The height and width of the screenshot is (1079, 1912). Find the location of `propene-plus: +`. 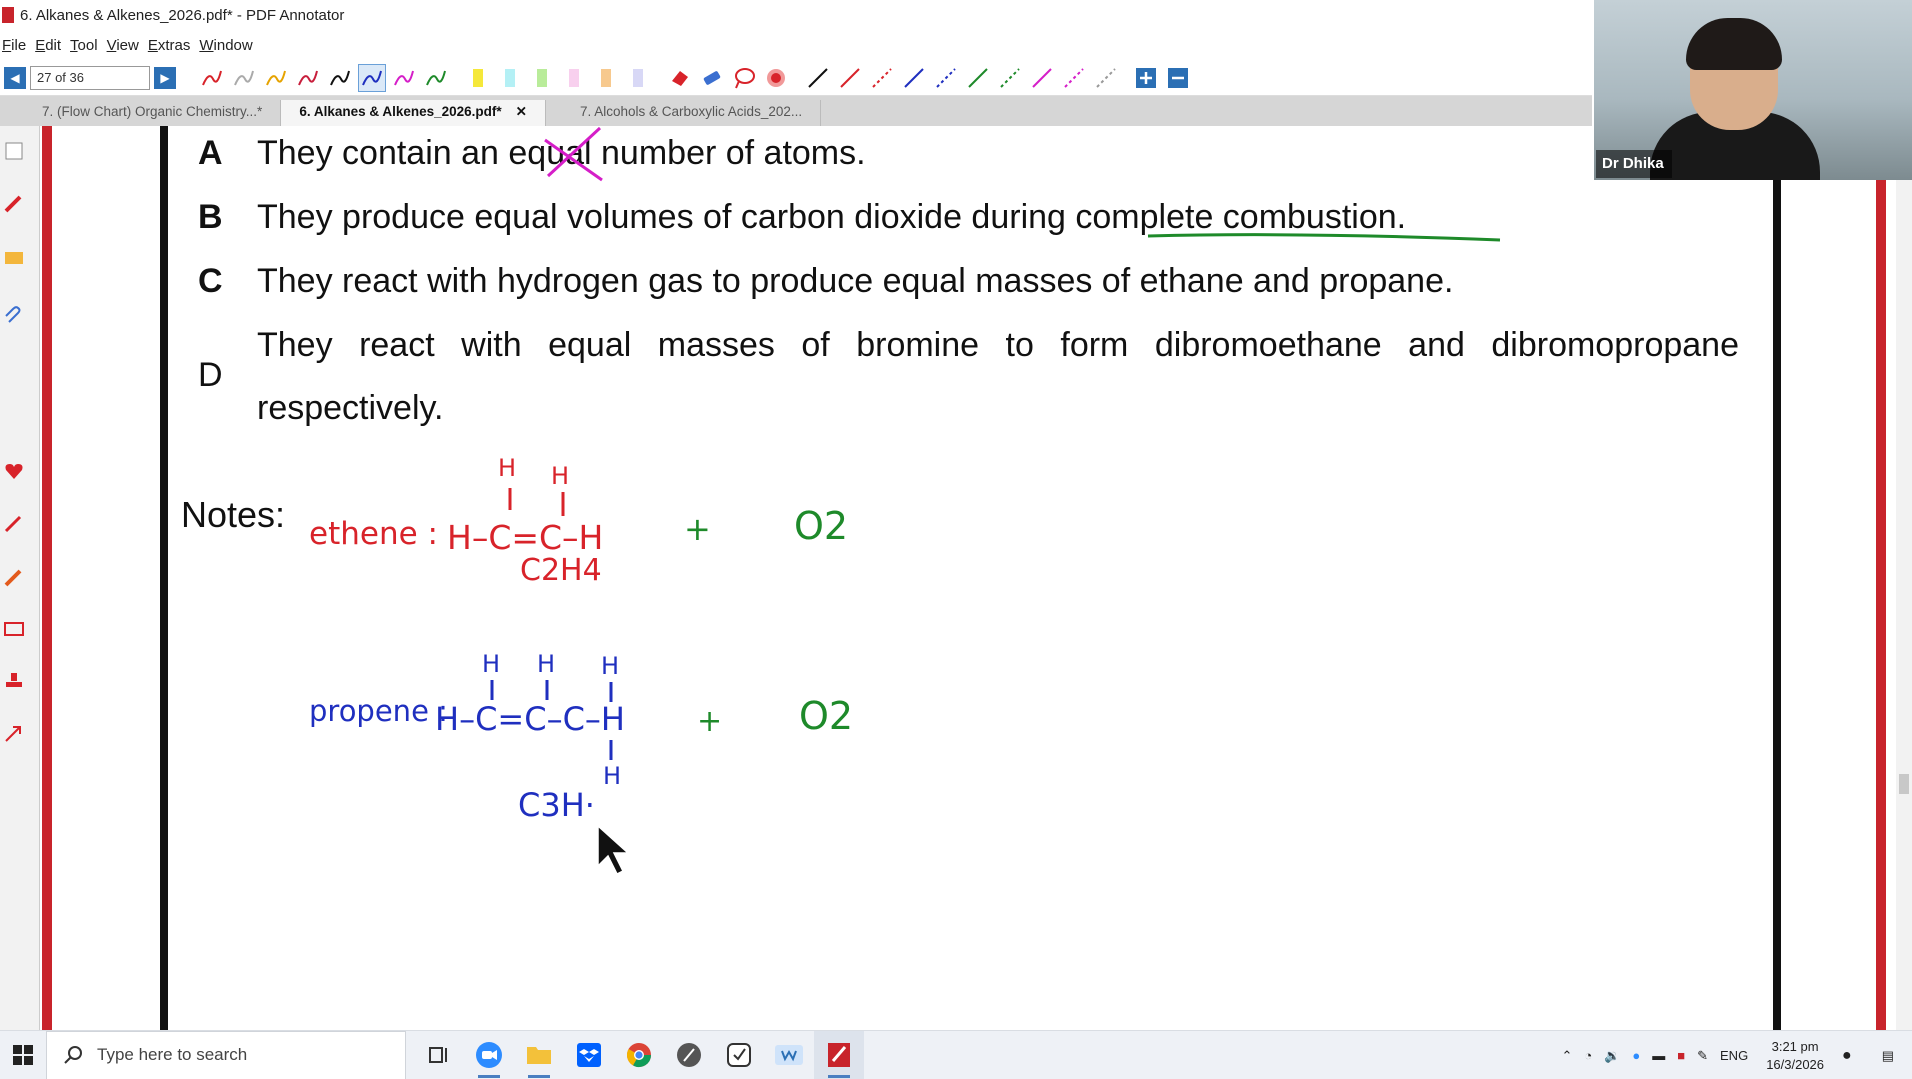

propene-plus: + is located at coordinates (710, 721).